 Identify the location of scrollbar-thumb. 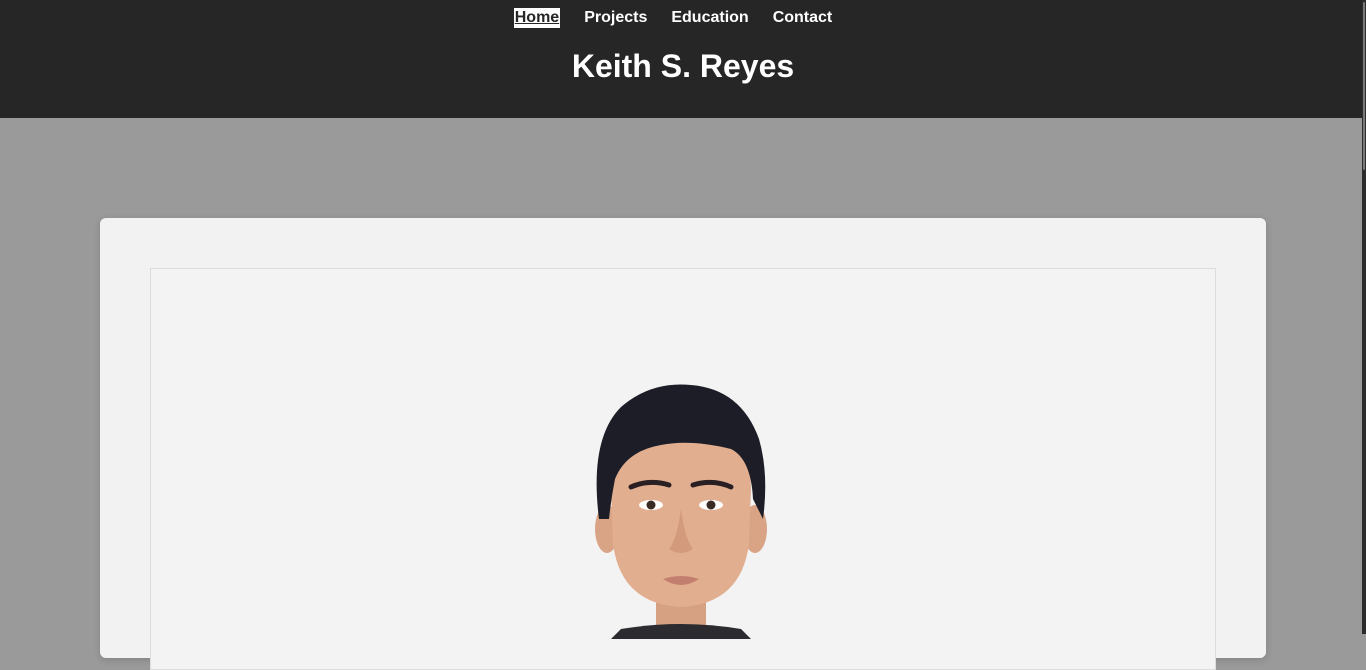
(1364, 86).